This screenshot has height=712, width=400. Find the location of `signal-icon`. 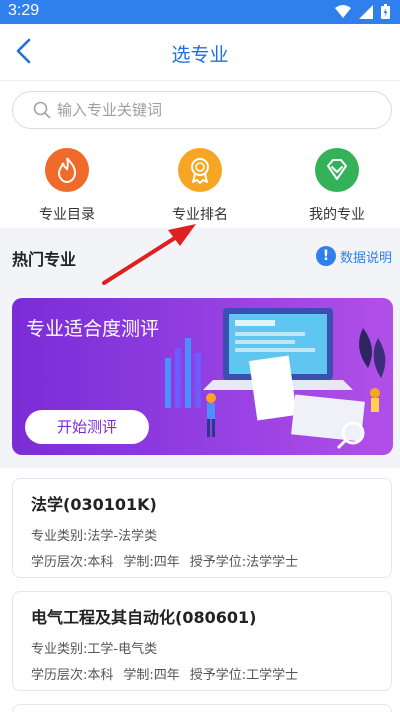

signal-icon is located at coordinates (366, 11).